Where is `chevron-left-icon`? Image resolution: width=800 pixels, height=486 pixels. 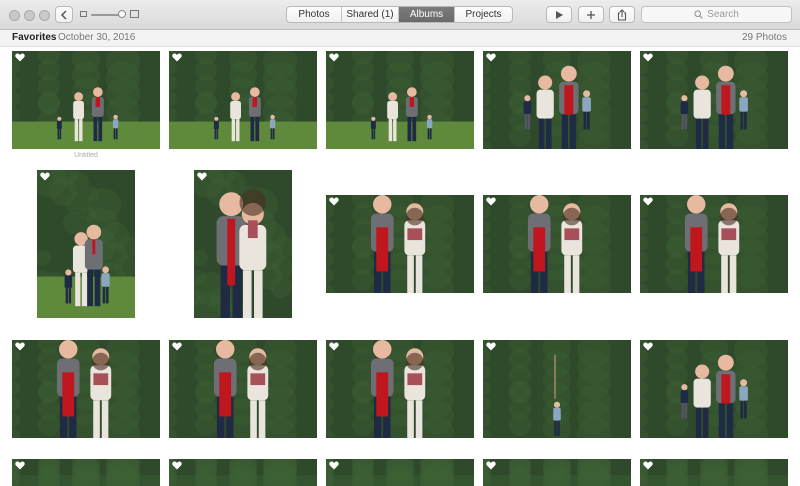
chevron-left-icon is located at coordinates (63, 14).